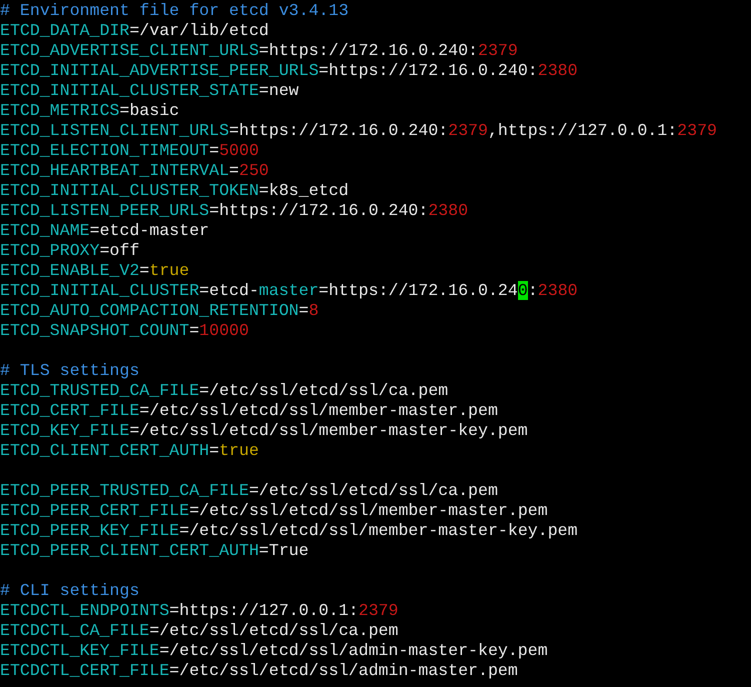  What do you see at coordinates (159, 311) in the screenshot?
I see `code-line: ETCD_AUTO_COMPACTION_RETENTION=8` at bounding box center [159, 311].